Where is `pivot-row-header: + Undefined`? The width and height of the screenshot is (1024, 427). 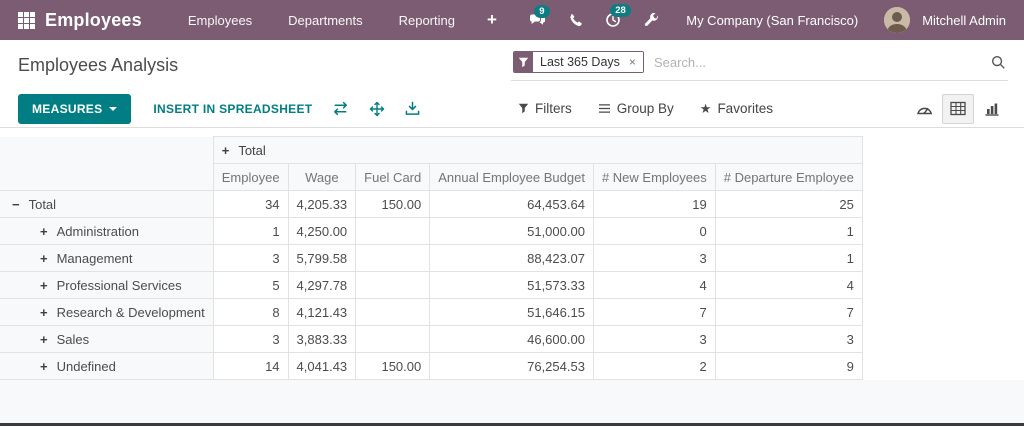
pivot-row-header: + Undefined is located at coordinates (107, 366).